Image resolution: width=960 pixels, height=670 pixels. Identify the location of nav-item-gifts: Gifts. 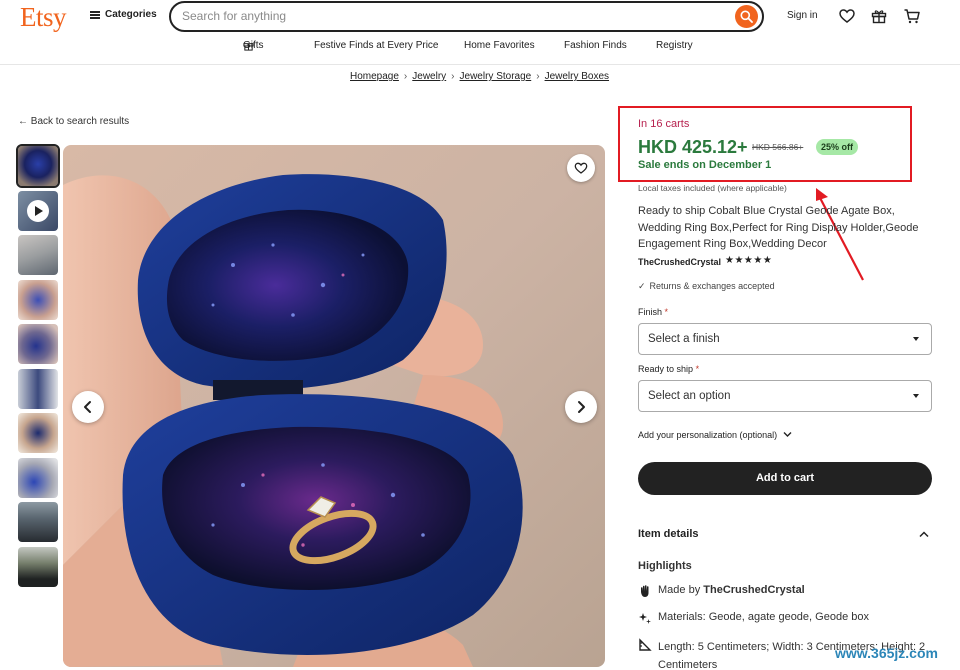
(253, 45).